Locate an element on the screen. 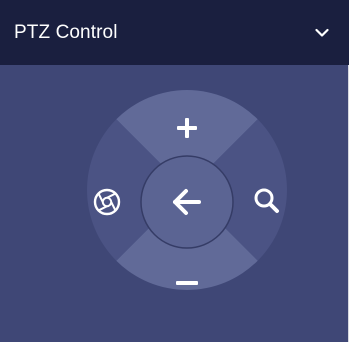 The width and height of the screenshot is (349, 342). chevron-down-icon is located at coordinates (322, 33).